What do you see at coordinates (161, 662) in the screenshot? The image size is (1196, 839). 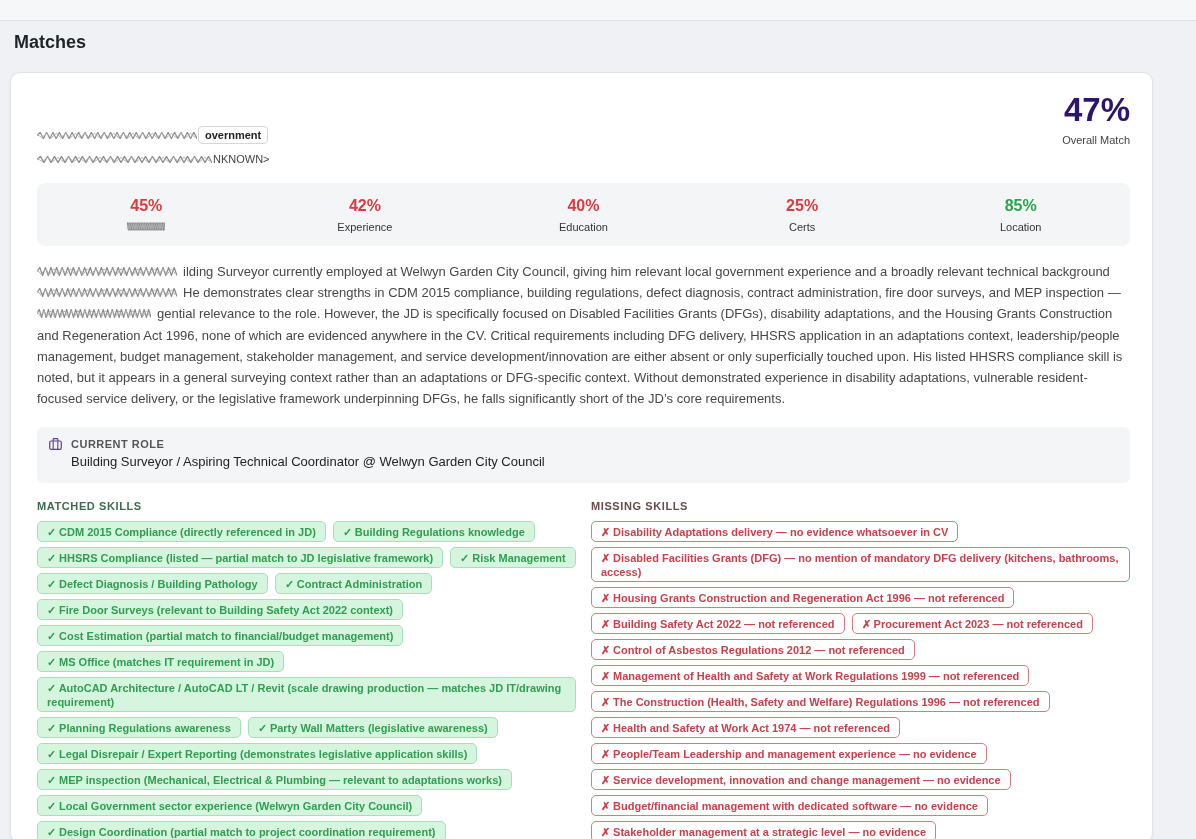 I see `matched-skill-tag: ✓ MS Office (matches IT requirement in JD)` at bounding box center [161, 662].